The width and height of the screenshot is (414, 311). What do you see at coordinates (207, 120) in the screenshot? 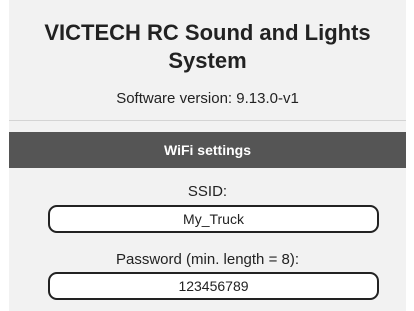
I see `divider` at bounding box center [207, 120].